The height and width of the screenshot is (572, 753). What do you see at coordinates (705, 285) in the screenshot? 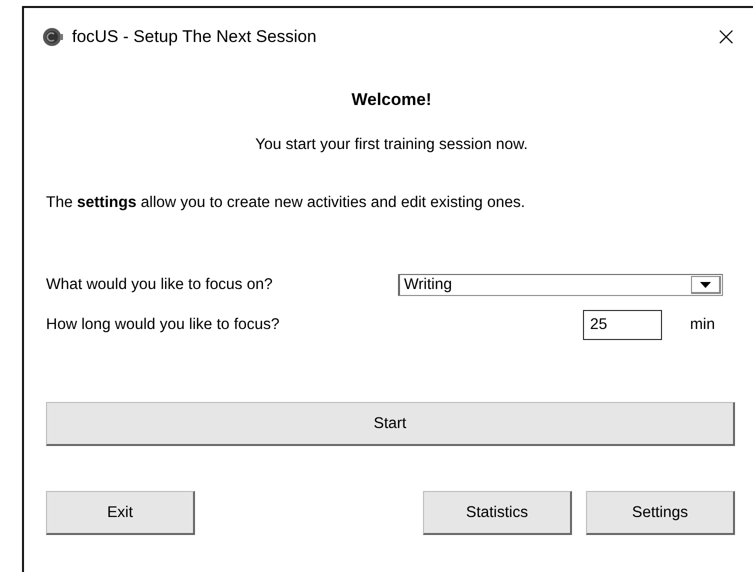
I see `dropdown-arrow-icon` at bounding box center [705, 285].